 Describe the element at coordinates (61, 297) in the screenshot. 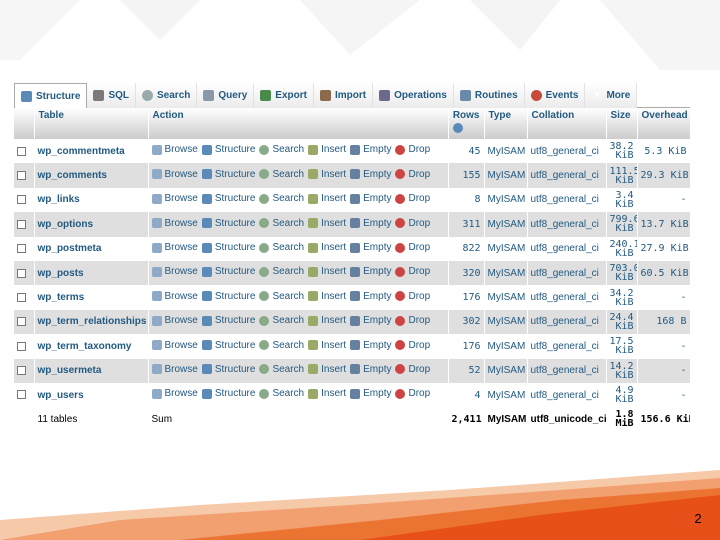

I see `table-name-link: wp_terms` at that location.